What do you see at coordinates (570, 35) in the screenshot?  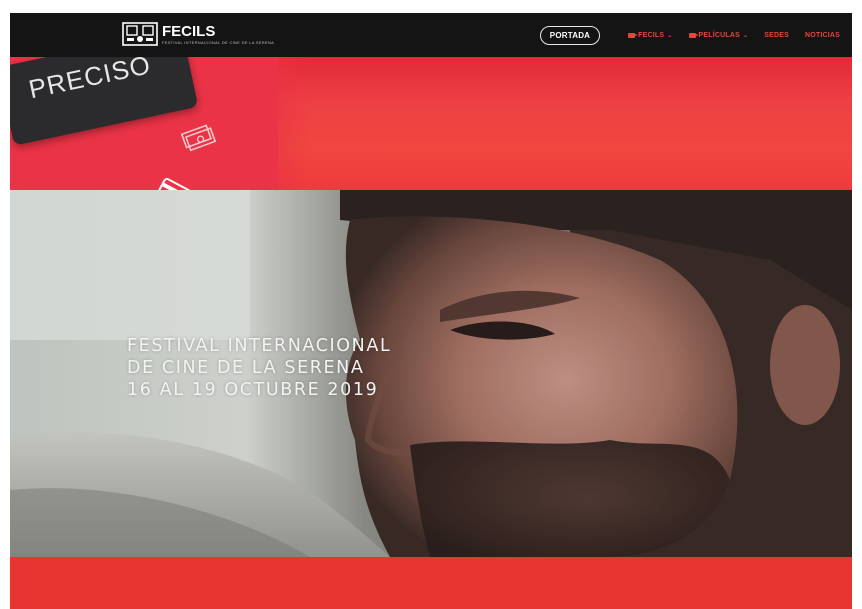 I see `nav-portada-button: PORTADA` at bounding box center [570, 35].